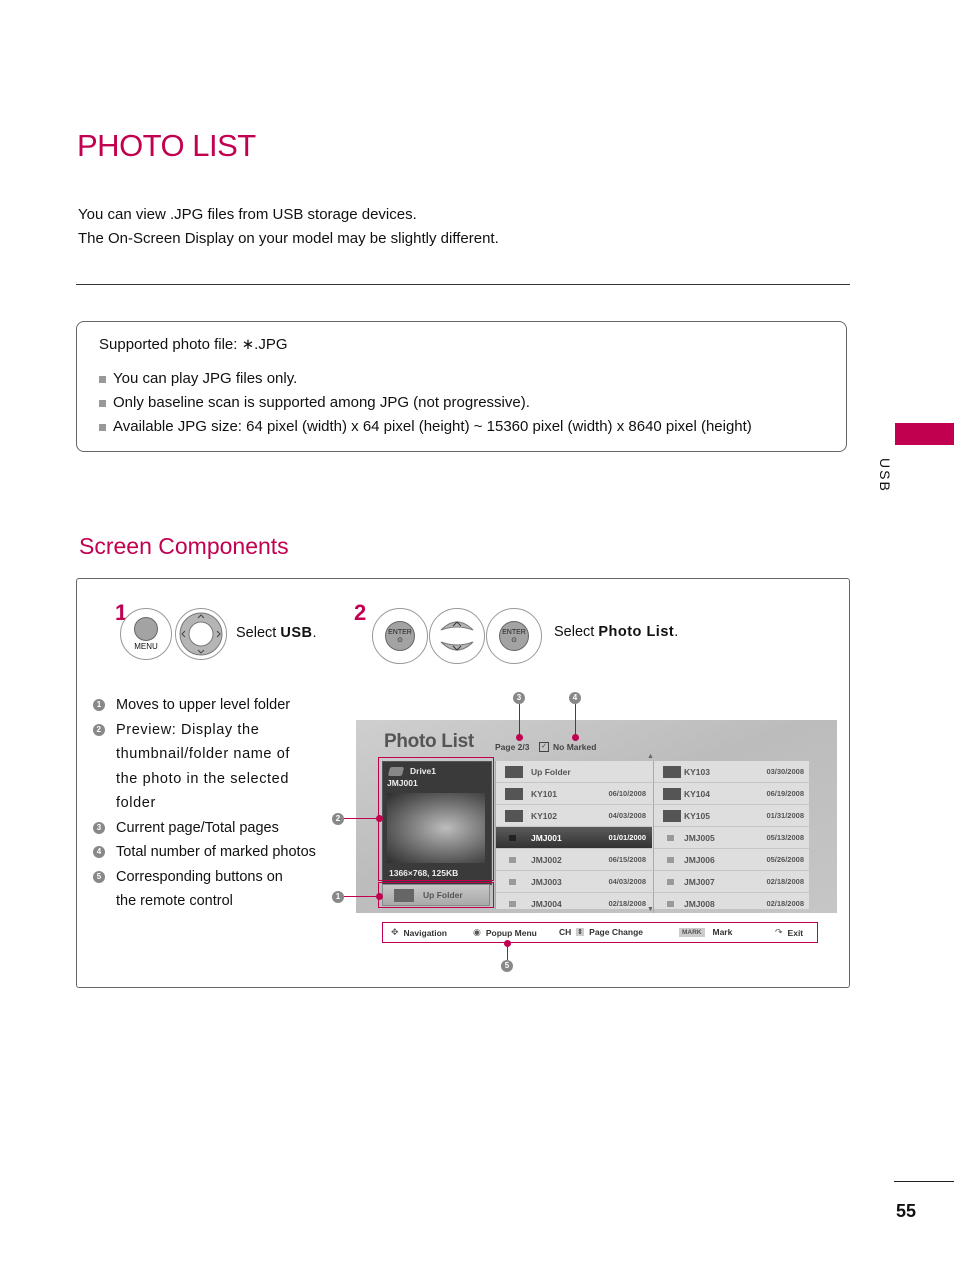 The image size is (954, 1272). What do you see at coordinates (732, 772) in the screenshot?
I see `file-row: KY103 03/30/2008` at bounding box center [732, 772].